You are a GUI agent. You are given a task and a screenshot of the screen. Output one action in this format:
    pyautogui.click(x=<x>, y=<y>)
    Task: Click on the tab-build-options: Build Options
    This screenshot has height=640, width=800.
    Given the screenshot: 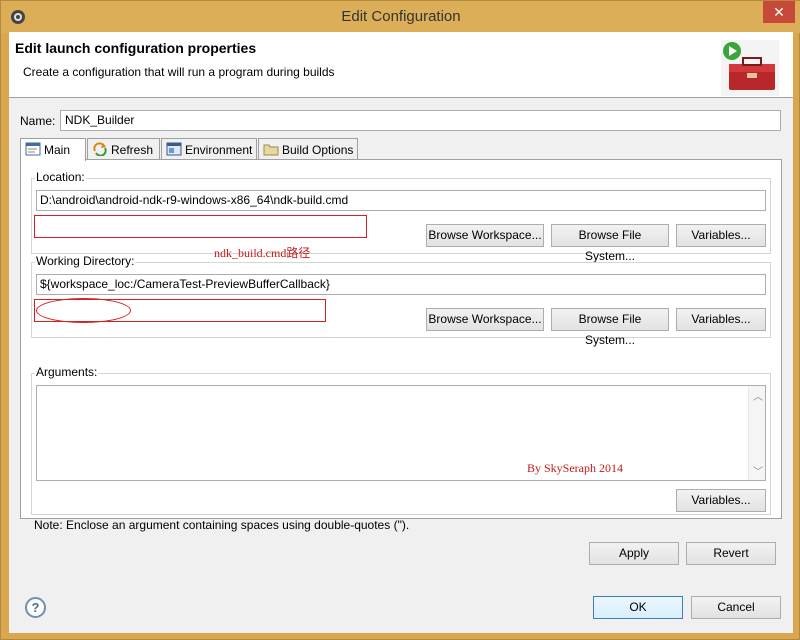 What is the action you would take?
    pyautogui.click(x=308, y=149)
    